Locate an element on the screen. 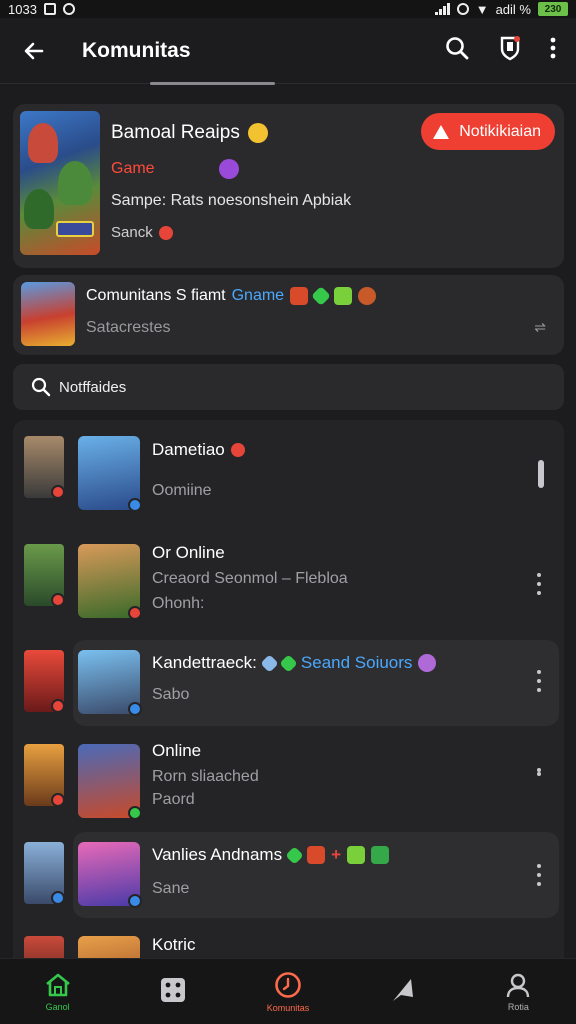  member-tag-text: Seand Soiuors is located at coordinates (356, 662).